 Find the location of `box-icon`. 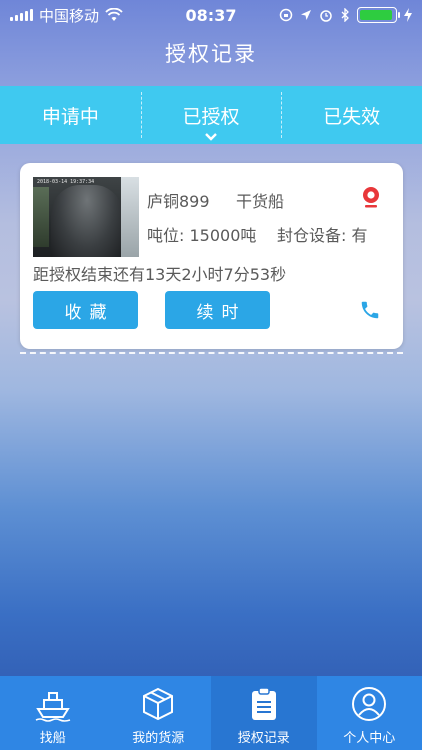

box-icon is located at coordinates (158, 704).